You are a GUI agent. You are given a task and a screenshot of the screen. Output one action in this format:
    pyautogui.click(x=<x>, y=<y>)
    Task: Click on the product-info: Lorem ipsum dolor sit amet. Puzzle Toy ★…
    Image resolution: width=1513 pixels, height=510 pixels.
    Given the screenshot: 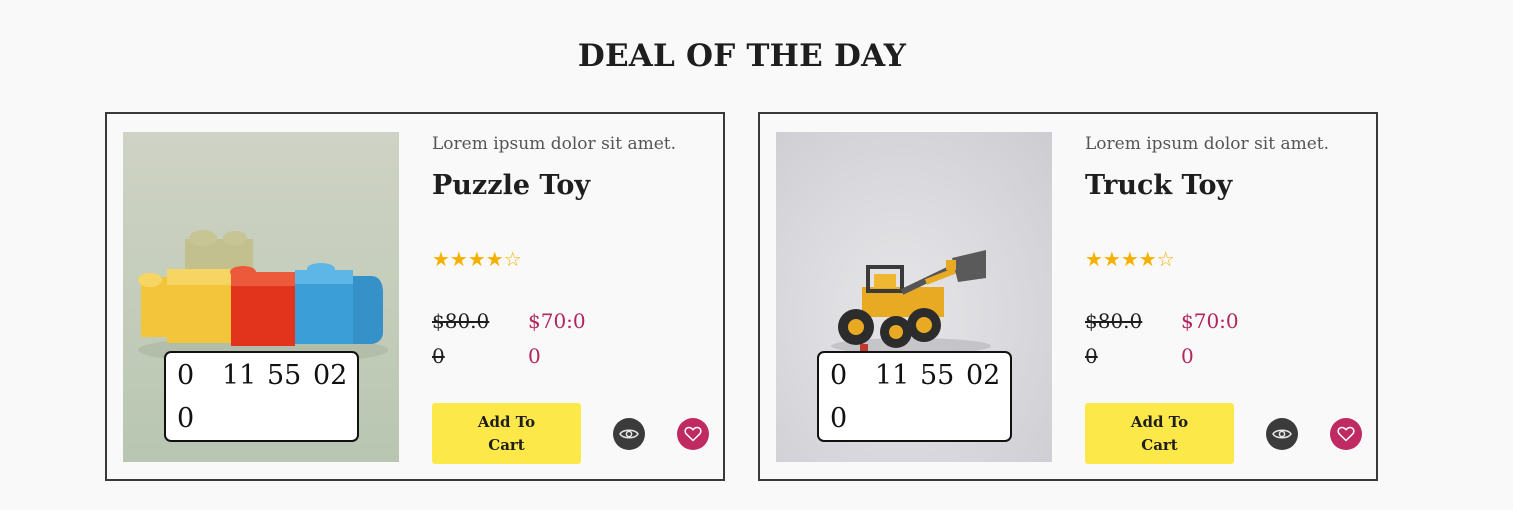 What is the action you would take?
    pyautogui.click(x=577, y=296)
    